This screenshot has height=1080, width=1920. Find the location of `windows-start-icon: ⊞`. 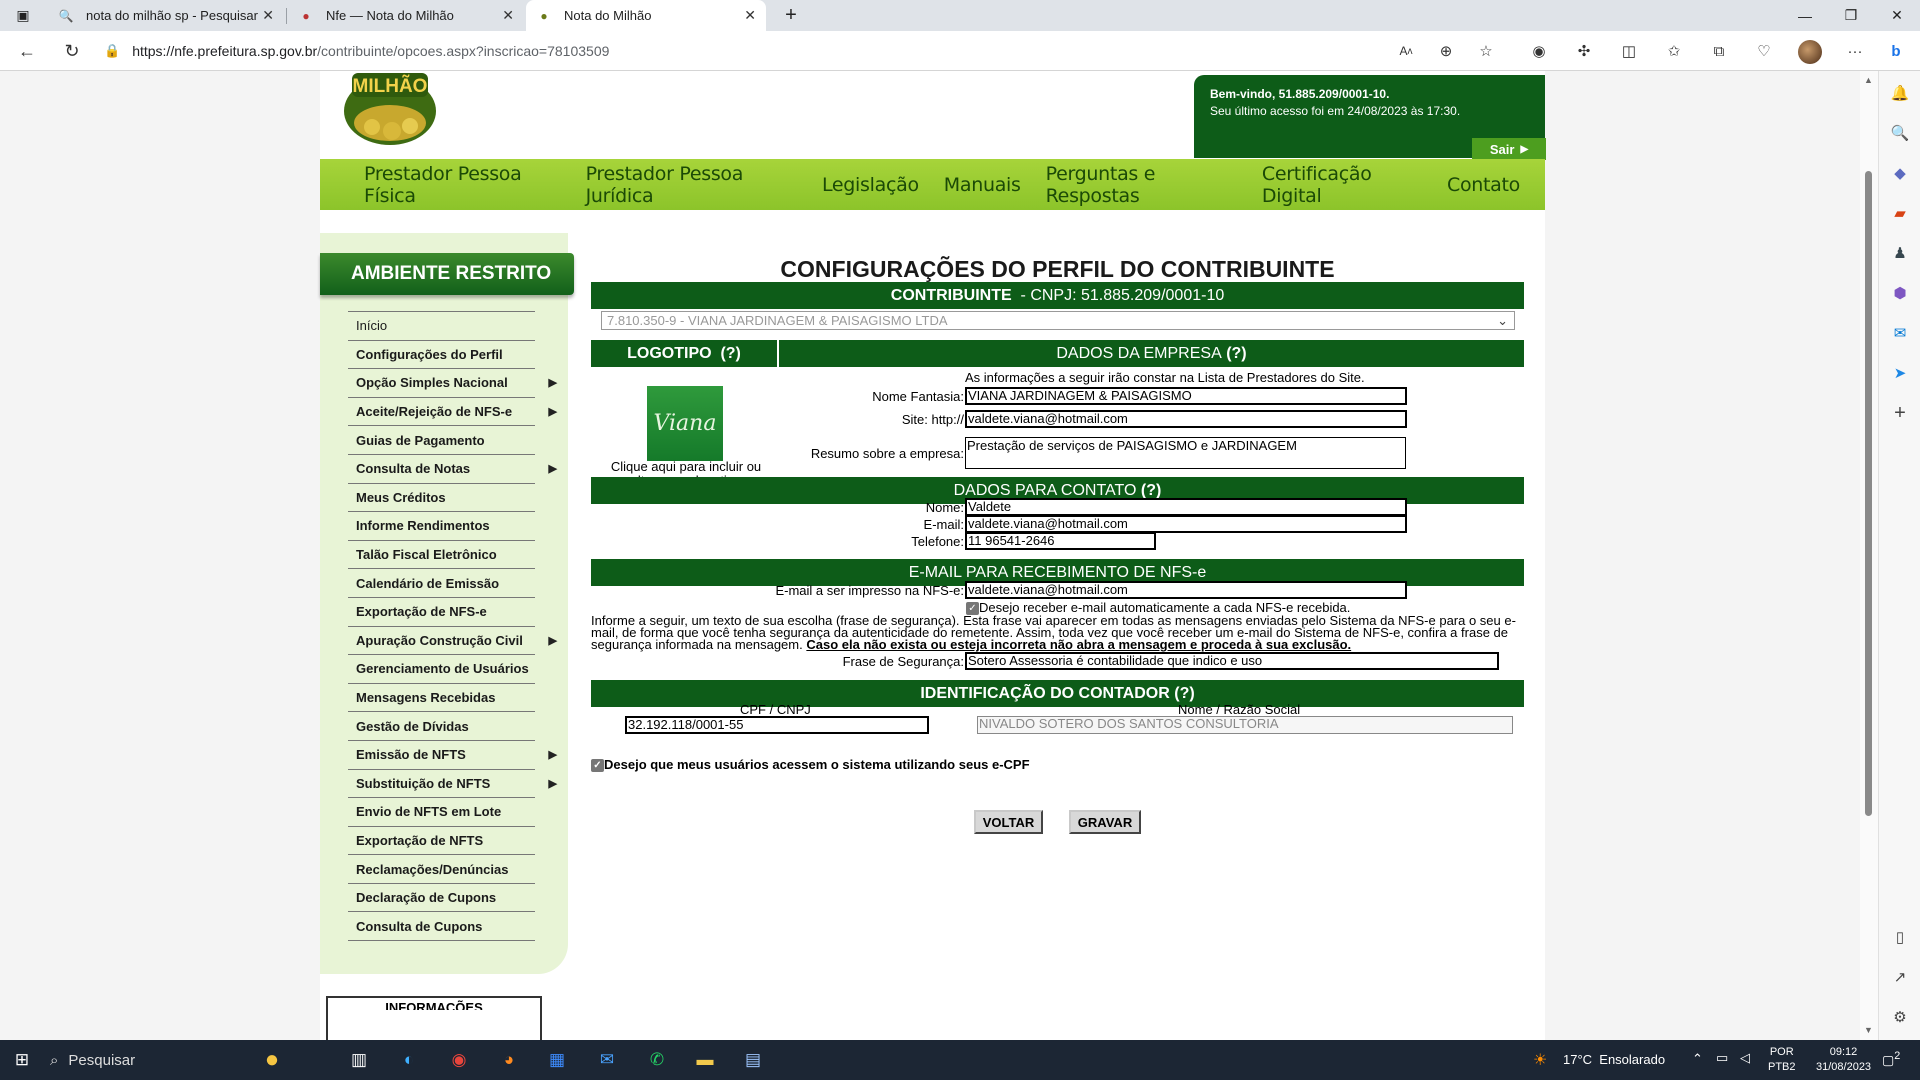

windows-start-icon: ⊞ is located at coordinates (22, 1060).